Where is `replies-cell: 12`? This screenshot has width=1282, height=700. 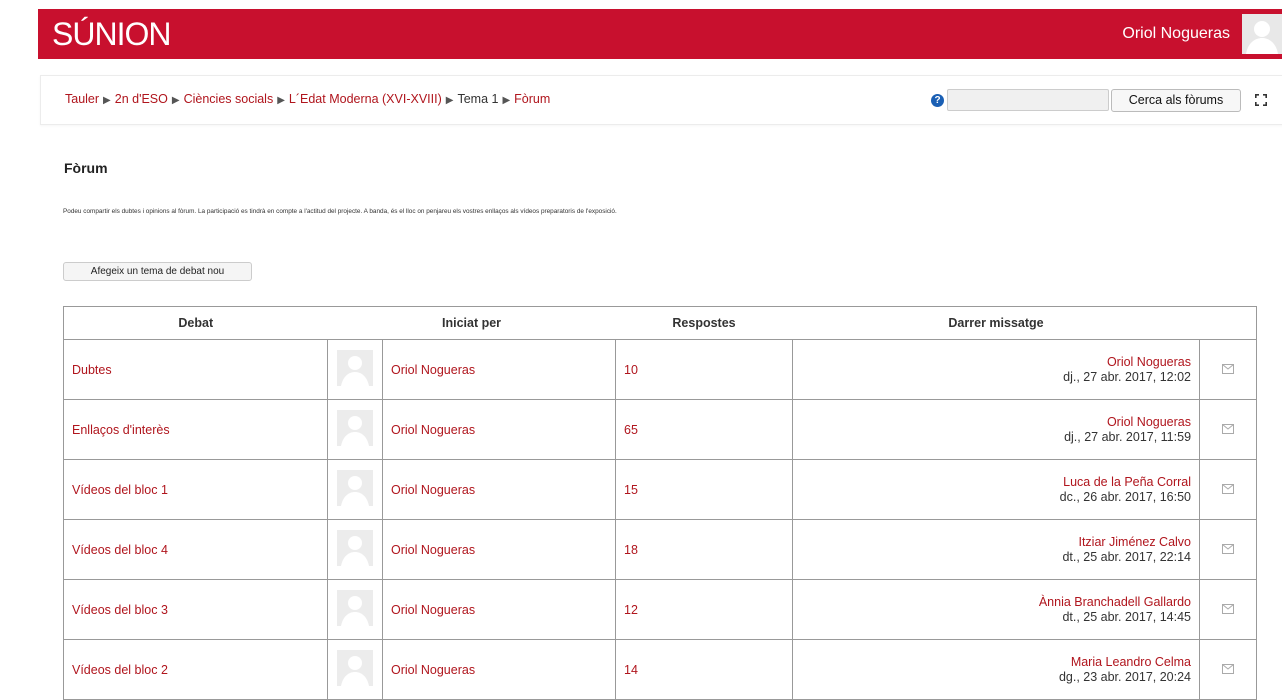 replies-cell: 12 is located at coordinates (704, 609).